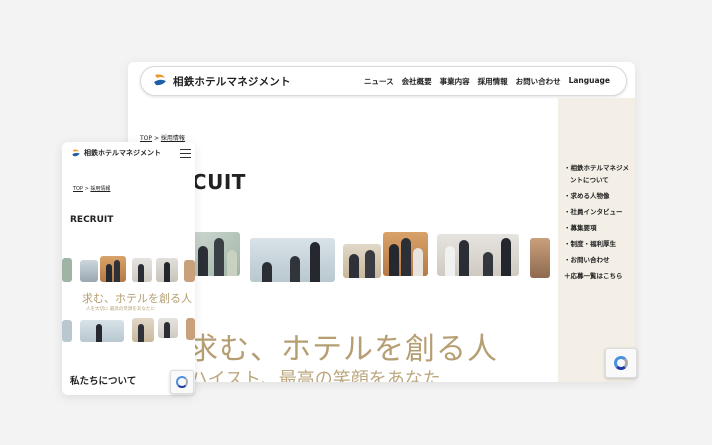 The height and width of the screenshot is (445, 712). What do you see at coordinates (538, 81) in the screenshot?
I see `nav-contact: お問い合わせ` at bounding box center [538, 81].